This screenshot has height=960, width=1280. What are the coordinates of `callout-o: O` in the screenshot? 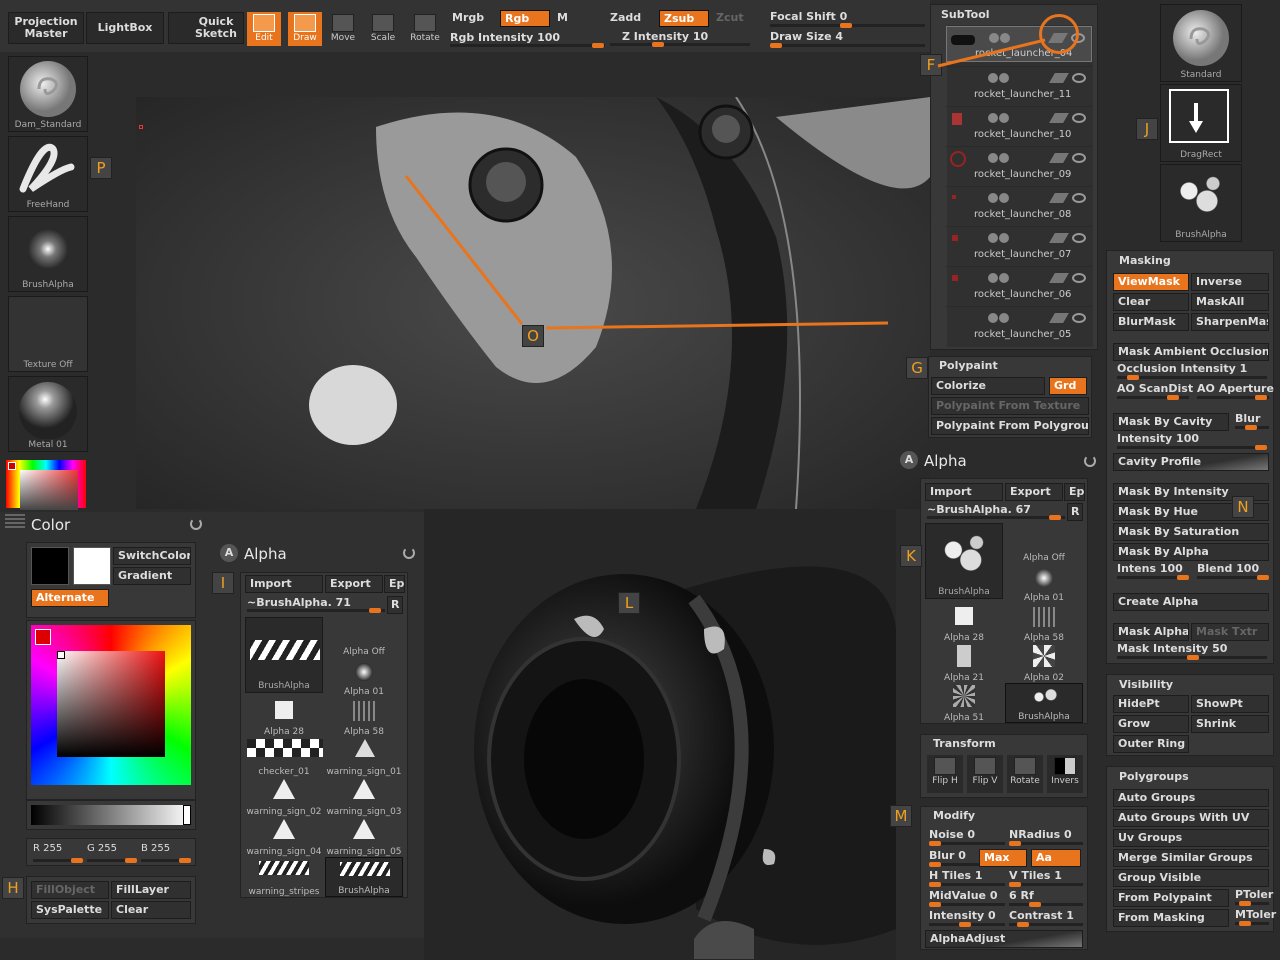 It's located at (533, 336).